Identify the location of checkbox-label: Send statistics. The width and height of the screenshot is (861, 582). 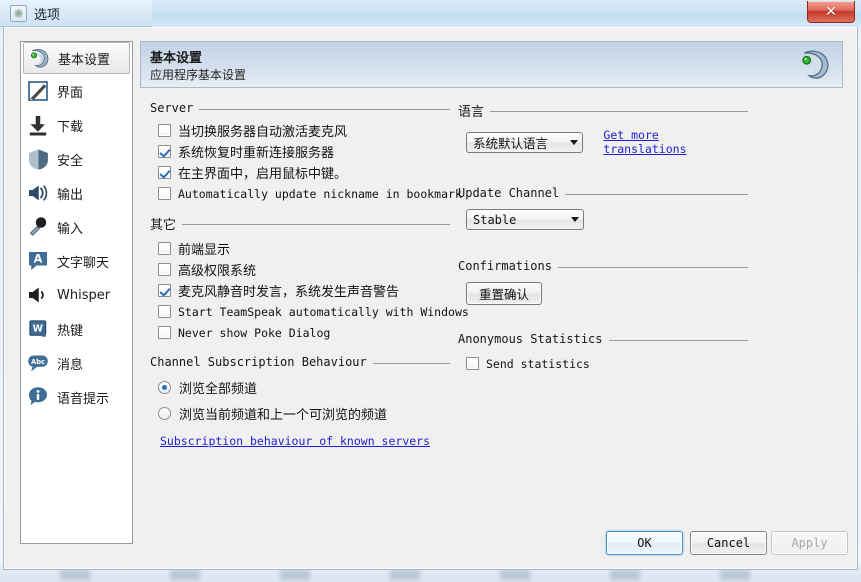
(538, 363).